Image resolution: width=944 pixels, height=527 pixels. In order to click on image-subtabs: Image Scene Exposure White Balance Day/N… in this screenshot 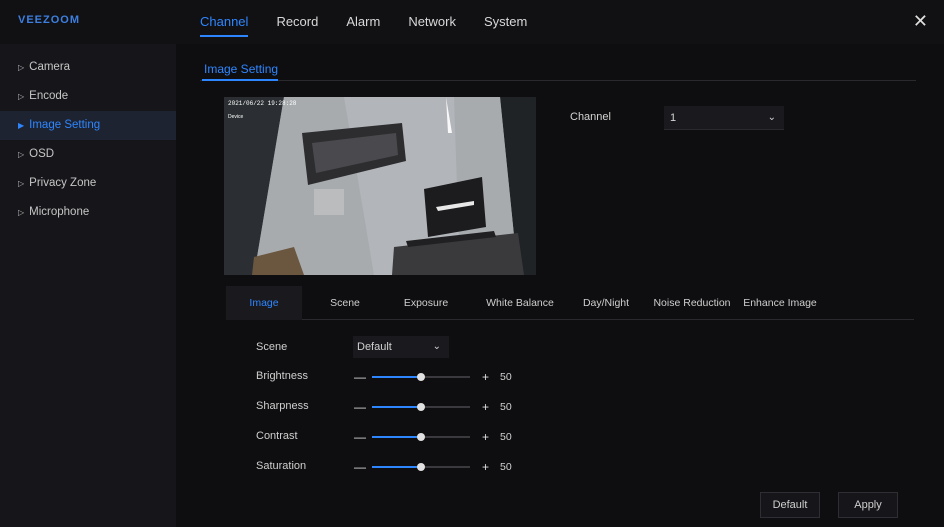, I will do `click(570, 303)`.